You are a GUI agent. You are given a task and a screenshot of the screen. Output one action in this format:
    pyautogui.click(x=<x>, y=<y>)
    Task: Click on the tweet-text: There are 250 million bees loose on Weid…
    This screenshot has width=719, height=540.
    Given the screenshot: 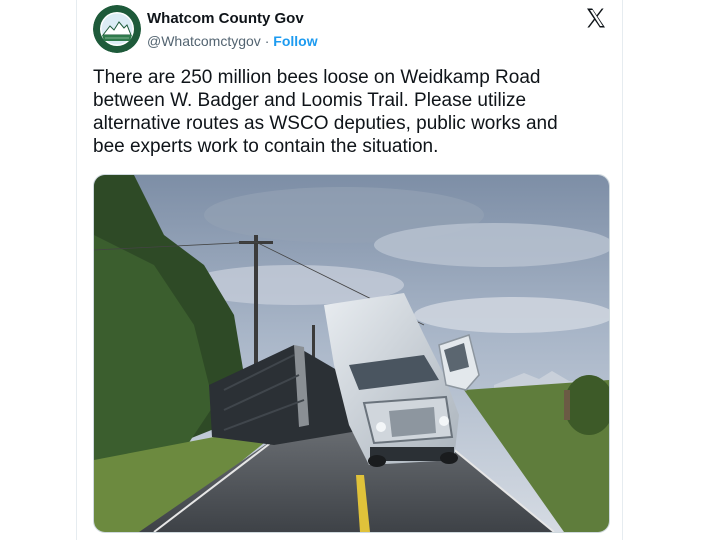 What is the action you would take?
    pyautogui.click(x=325, y=112)
    